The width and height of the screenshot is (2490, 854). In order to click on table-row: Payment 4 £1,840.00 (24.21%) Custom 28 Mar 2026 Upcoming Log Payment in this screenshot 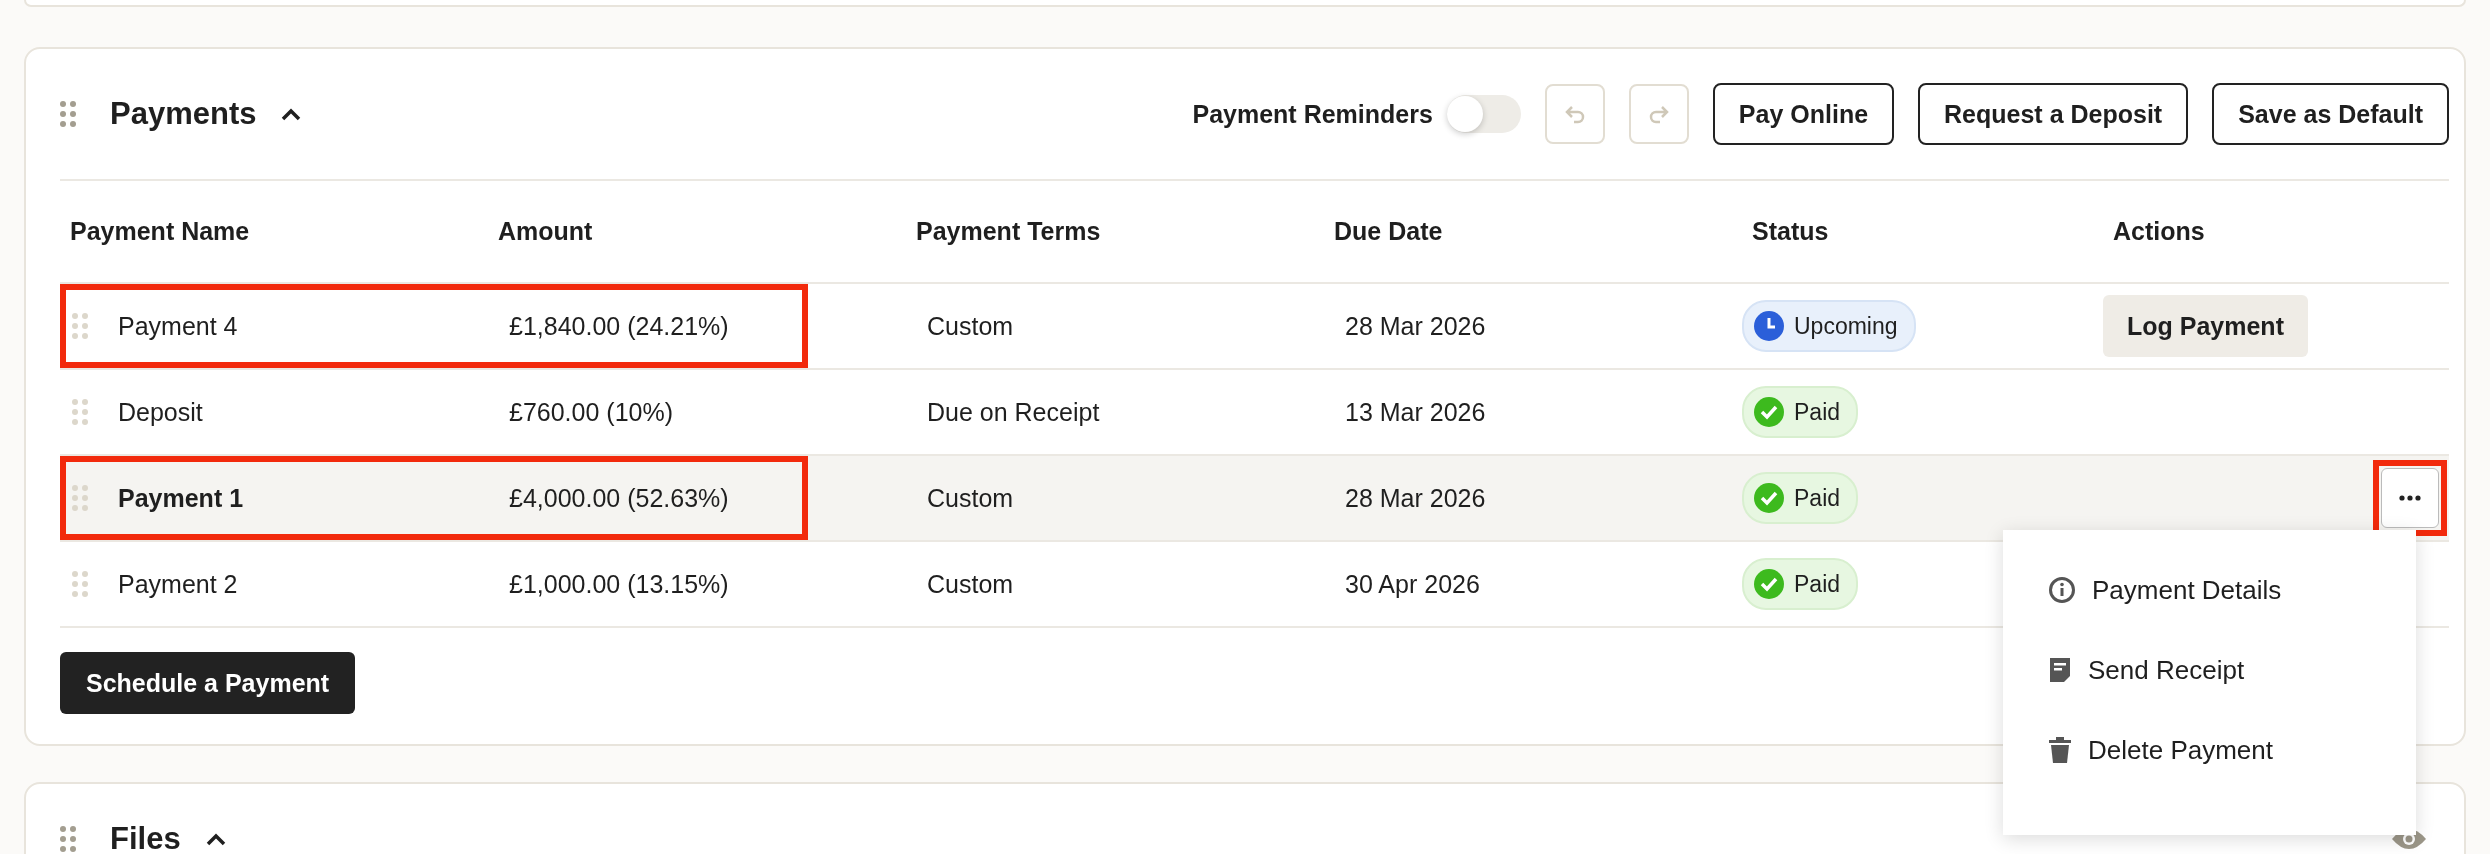, I will do `click(1254, 327)`.